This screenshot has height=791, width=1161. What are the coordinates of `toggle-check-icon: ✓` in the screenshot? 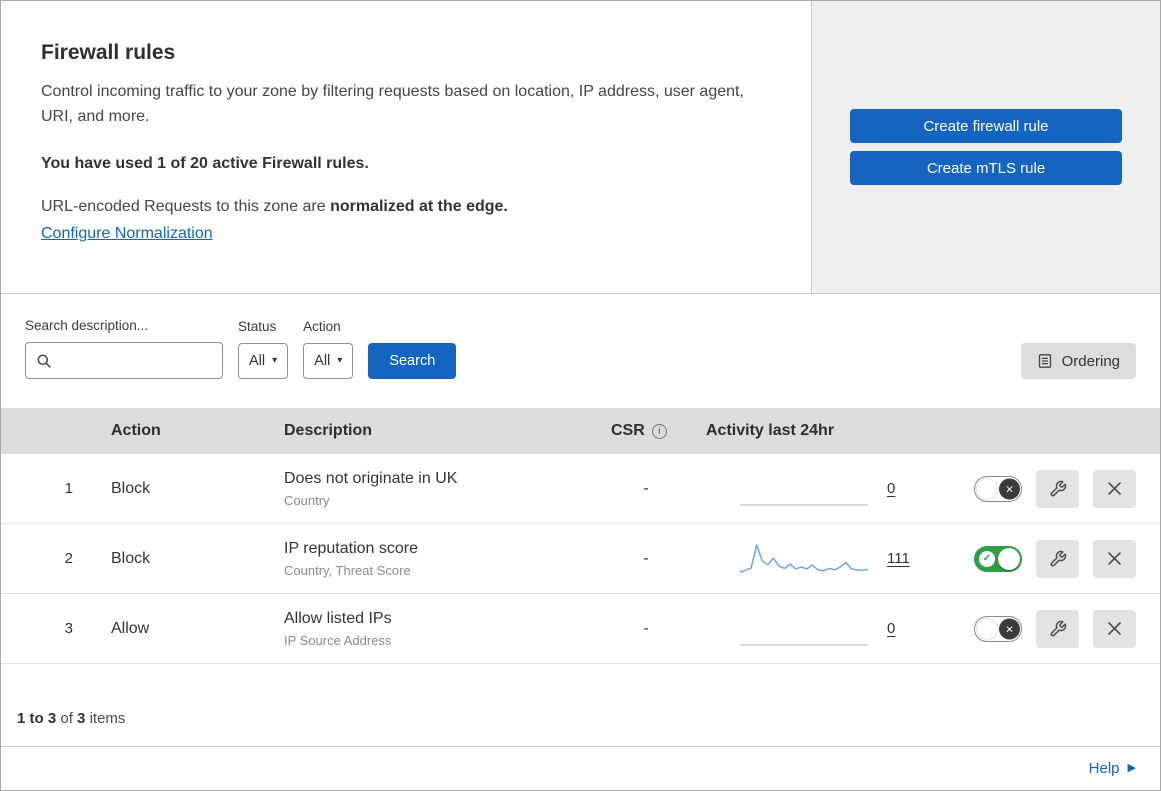 It's located at (987, 558).